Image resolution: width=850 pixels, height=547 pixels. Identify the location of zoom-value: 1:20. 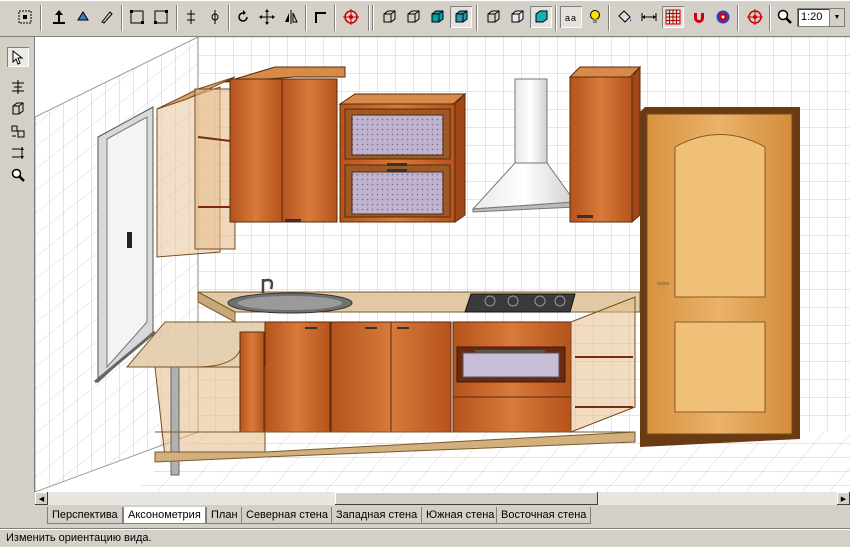
(812, 17).